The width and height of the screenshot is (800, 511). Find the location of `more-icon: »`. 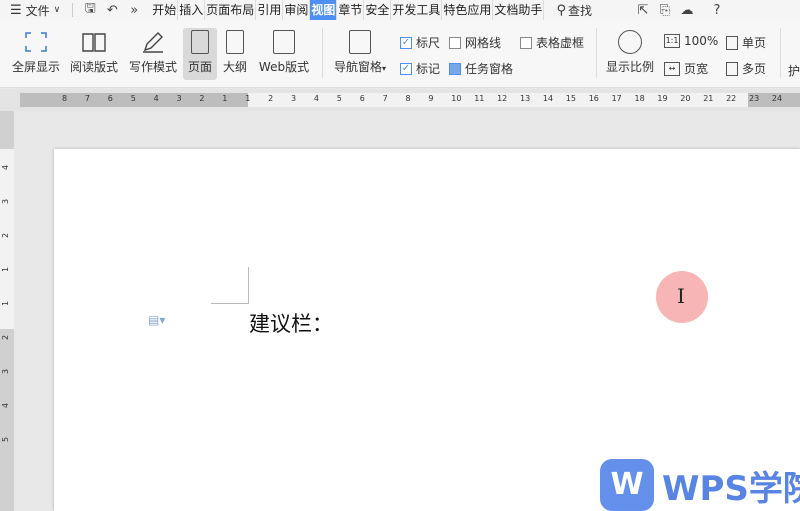

more-icon: » is located at coordinates (134, 10).